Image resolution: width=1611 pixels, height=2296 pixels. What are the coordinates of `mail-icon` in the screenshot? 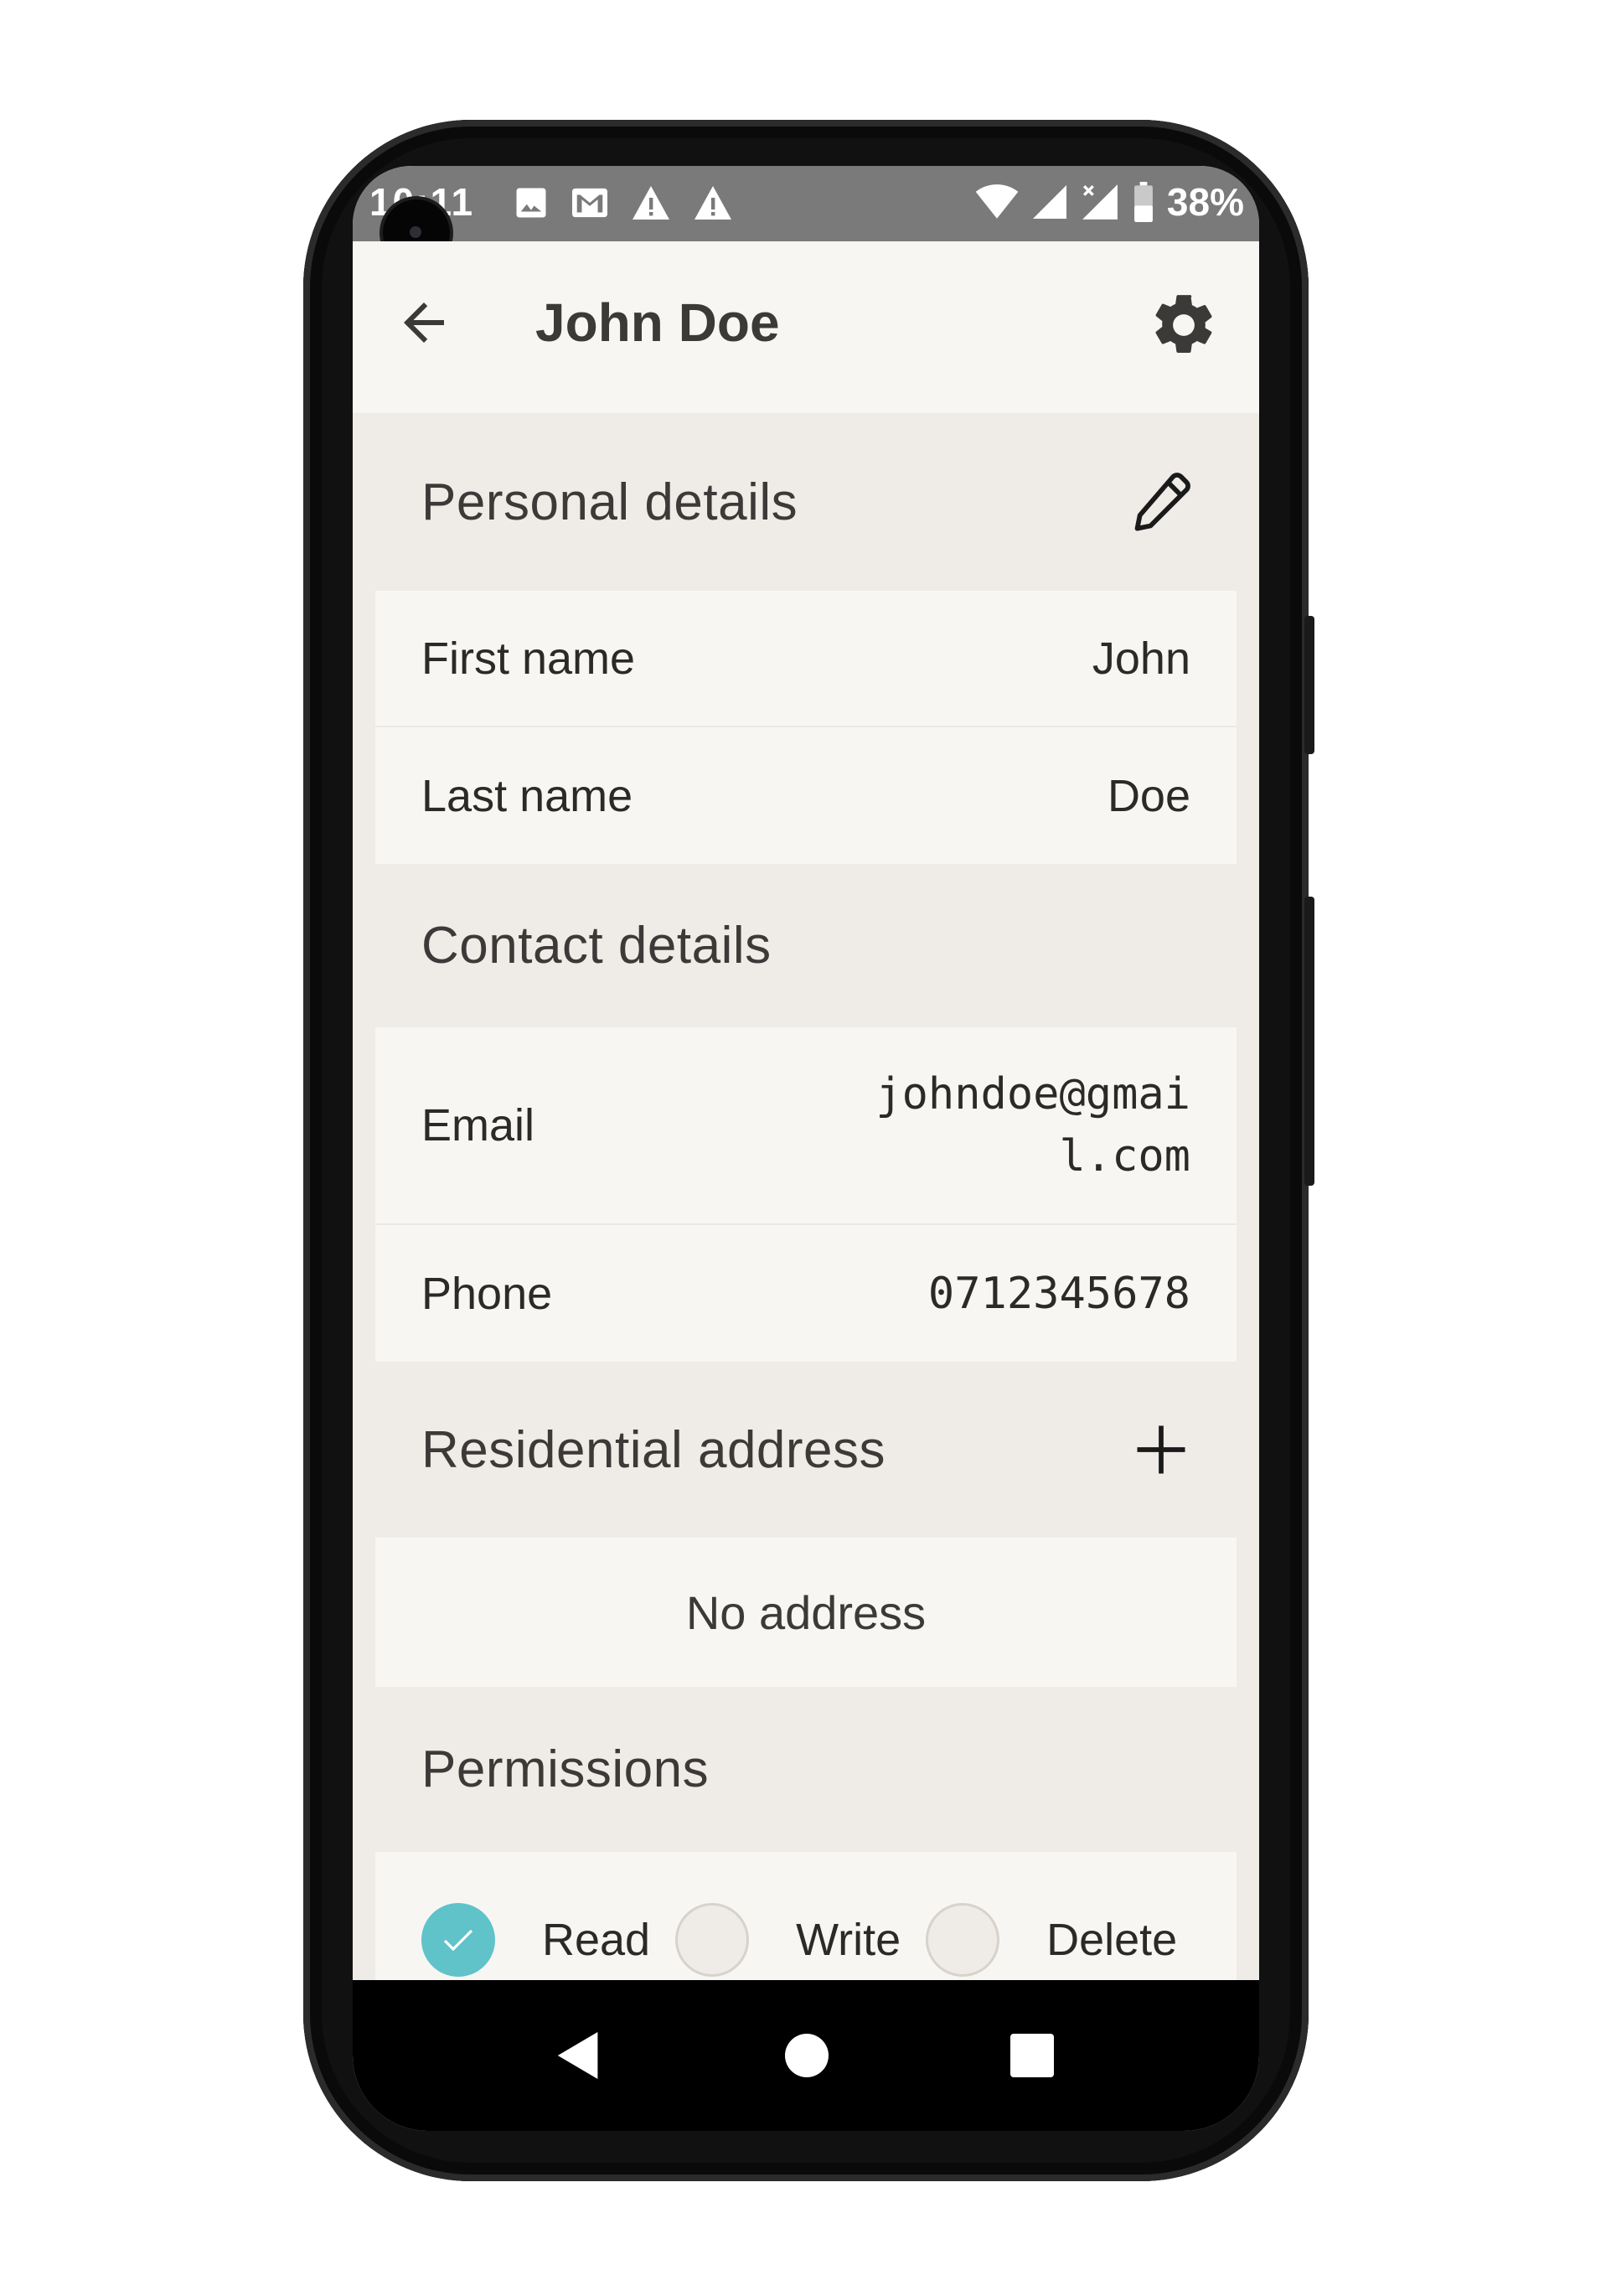 It's located at (589, 203).